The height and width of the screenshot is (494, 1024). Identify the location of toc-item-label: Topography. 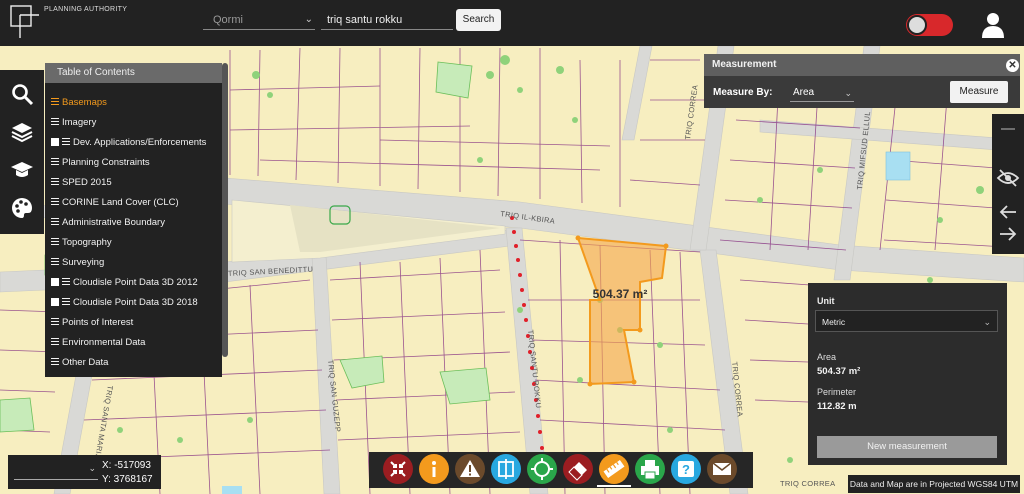
(87, 242).